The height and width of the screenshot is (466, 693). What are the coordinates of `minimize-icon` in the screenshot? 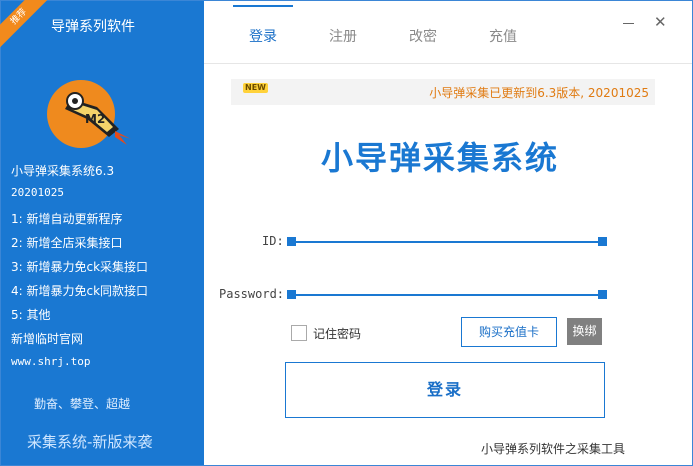 It's located at (629, 21).